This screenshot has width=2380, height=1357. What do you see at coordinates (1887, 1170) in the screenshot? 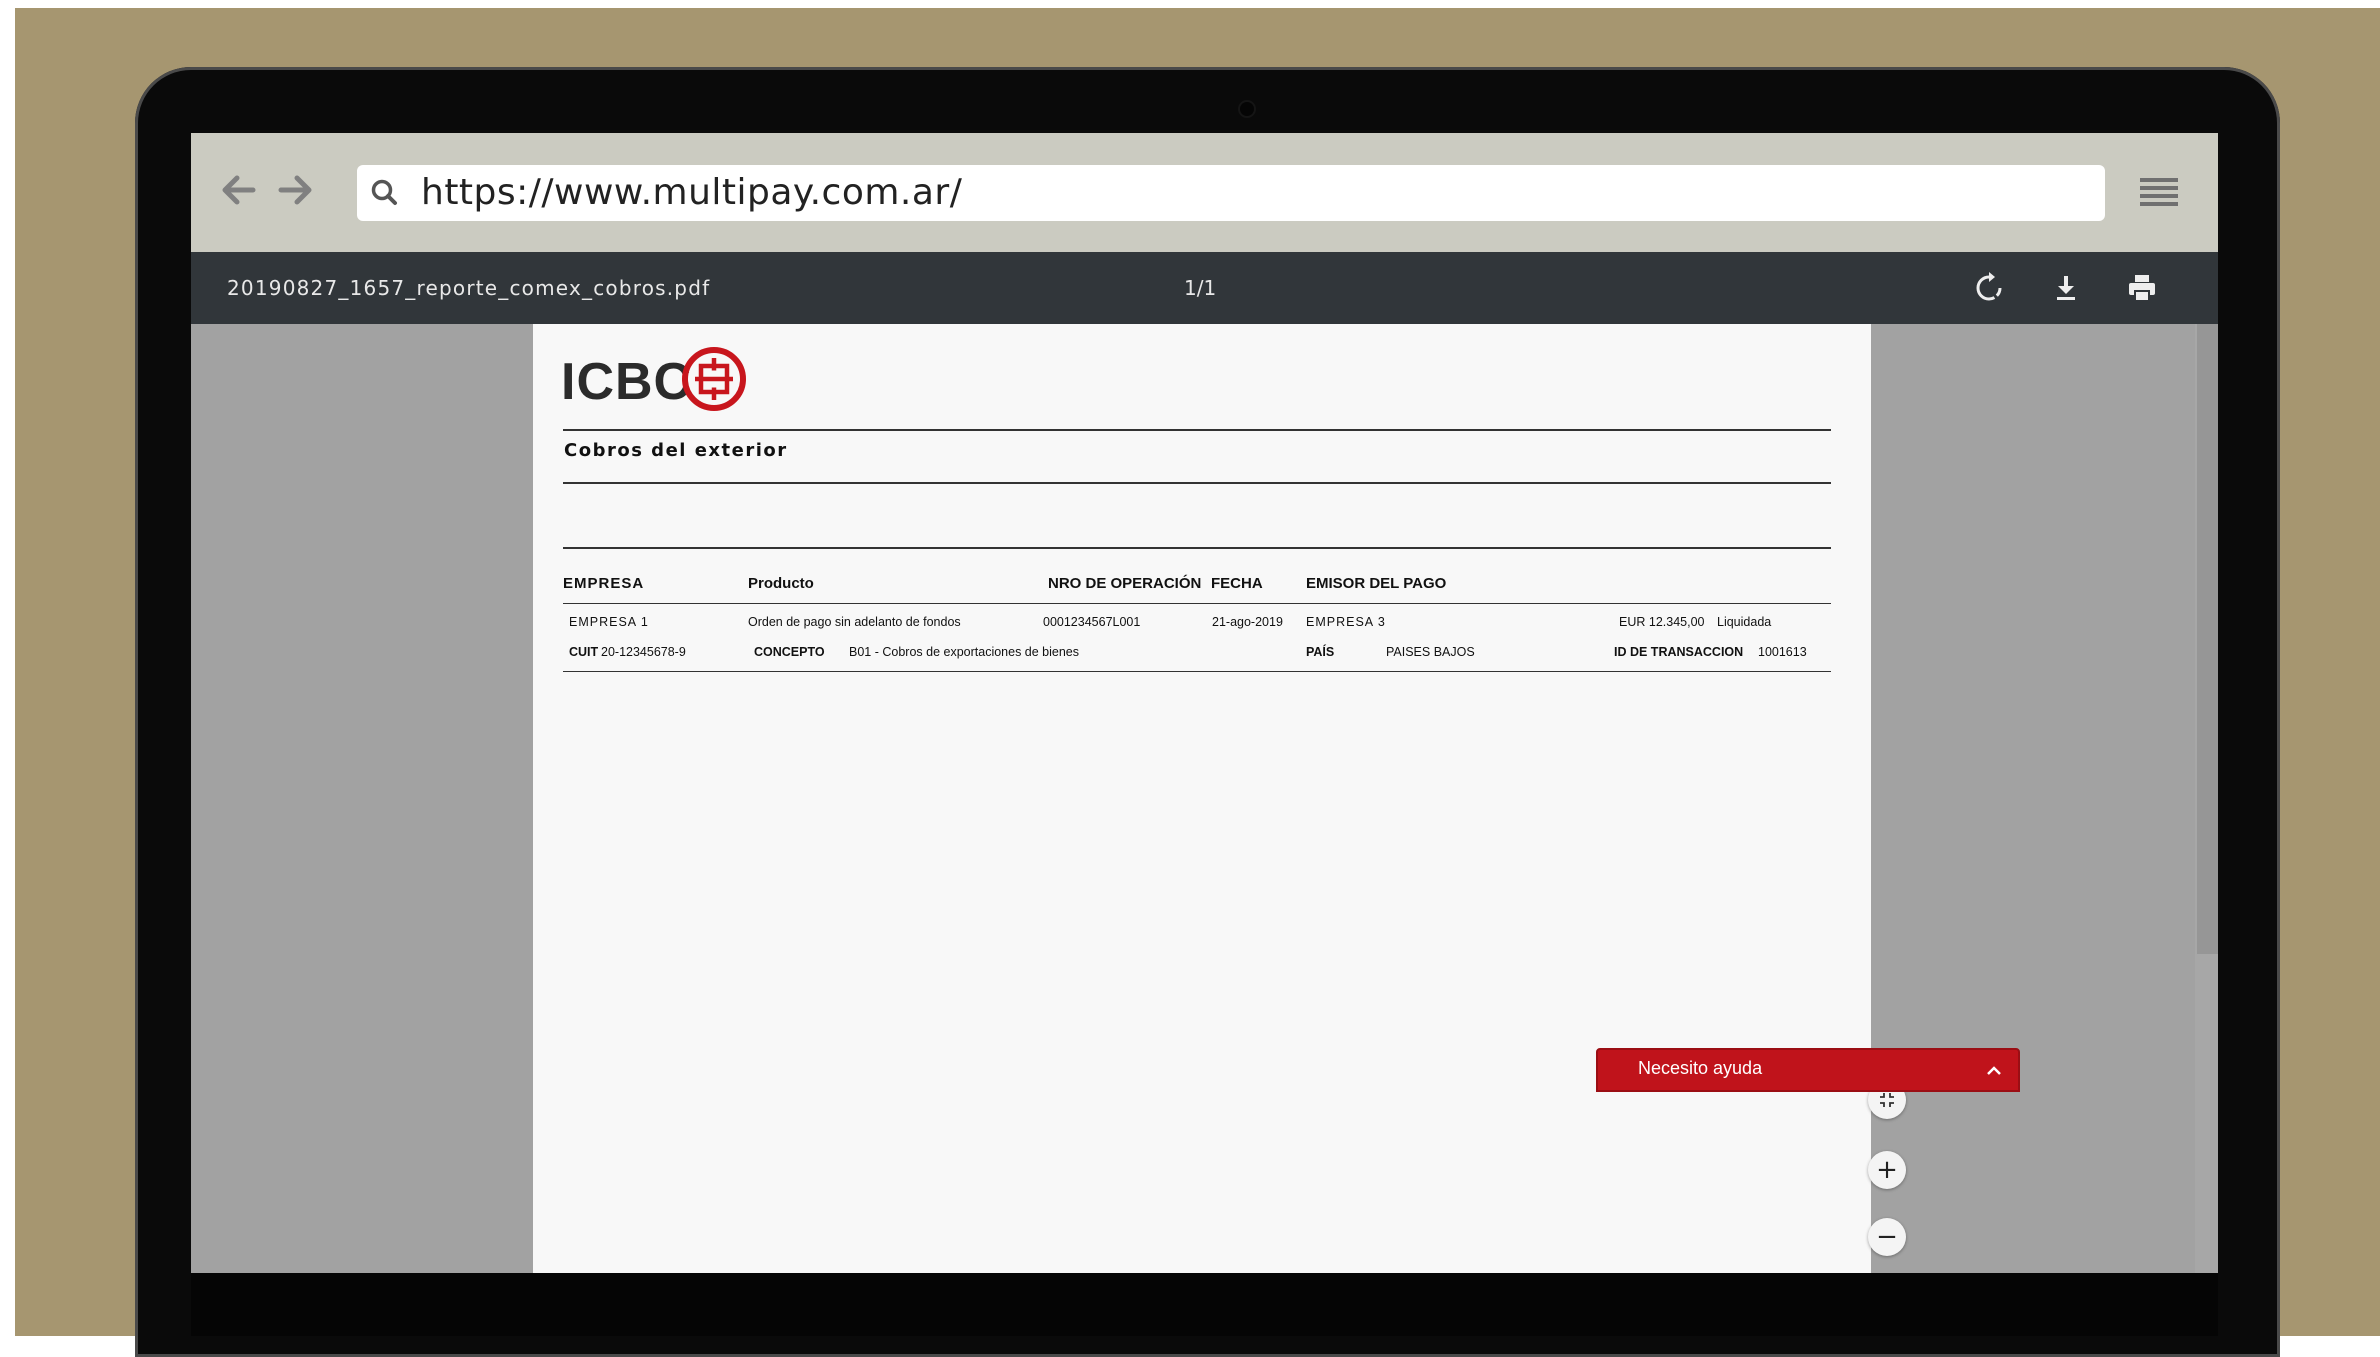
I see `zoom-in-button: +` at bounding box center [1887, 1170].